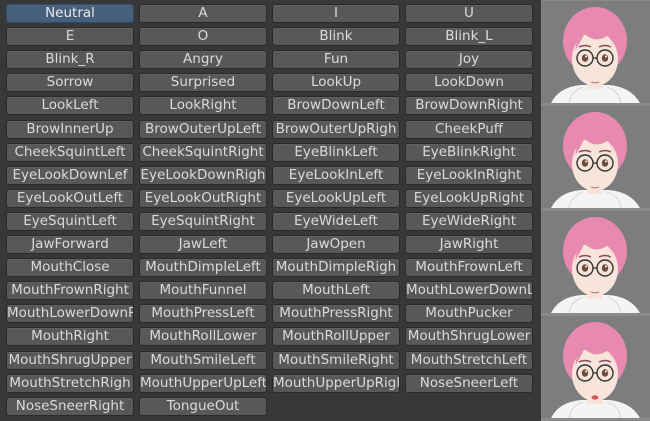 Image resolution: width=650 pixels, height=421 pixels. I want to click on blendshape-button-eyelookinright: EyeLookInRight, so click(469, 175).